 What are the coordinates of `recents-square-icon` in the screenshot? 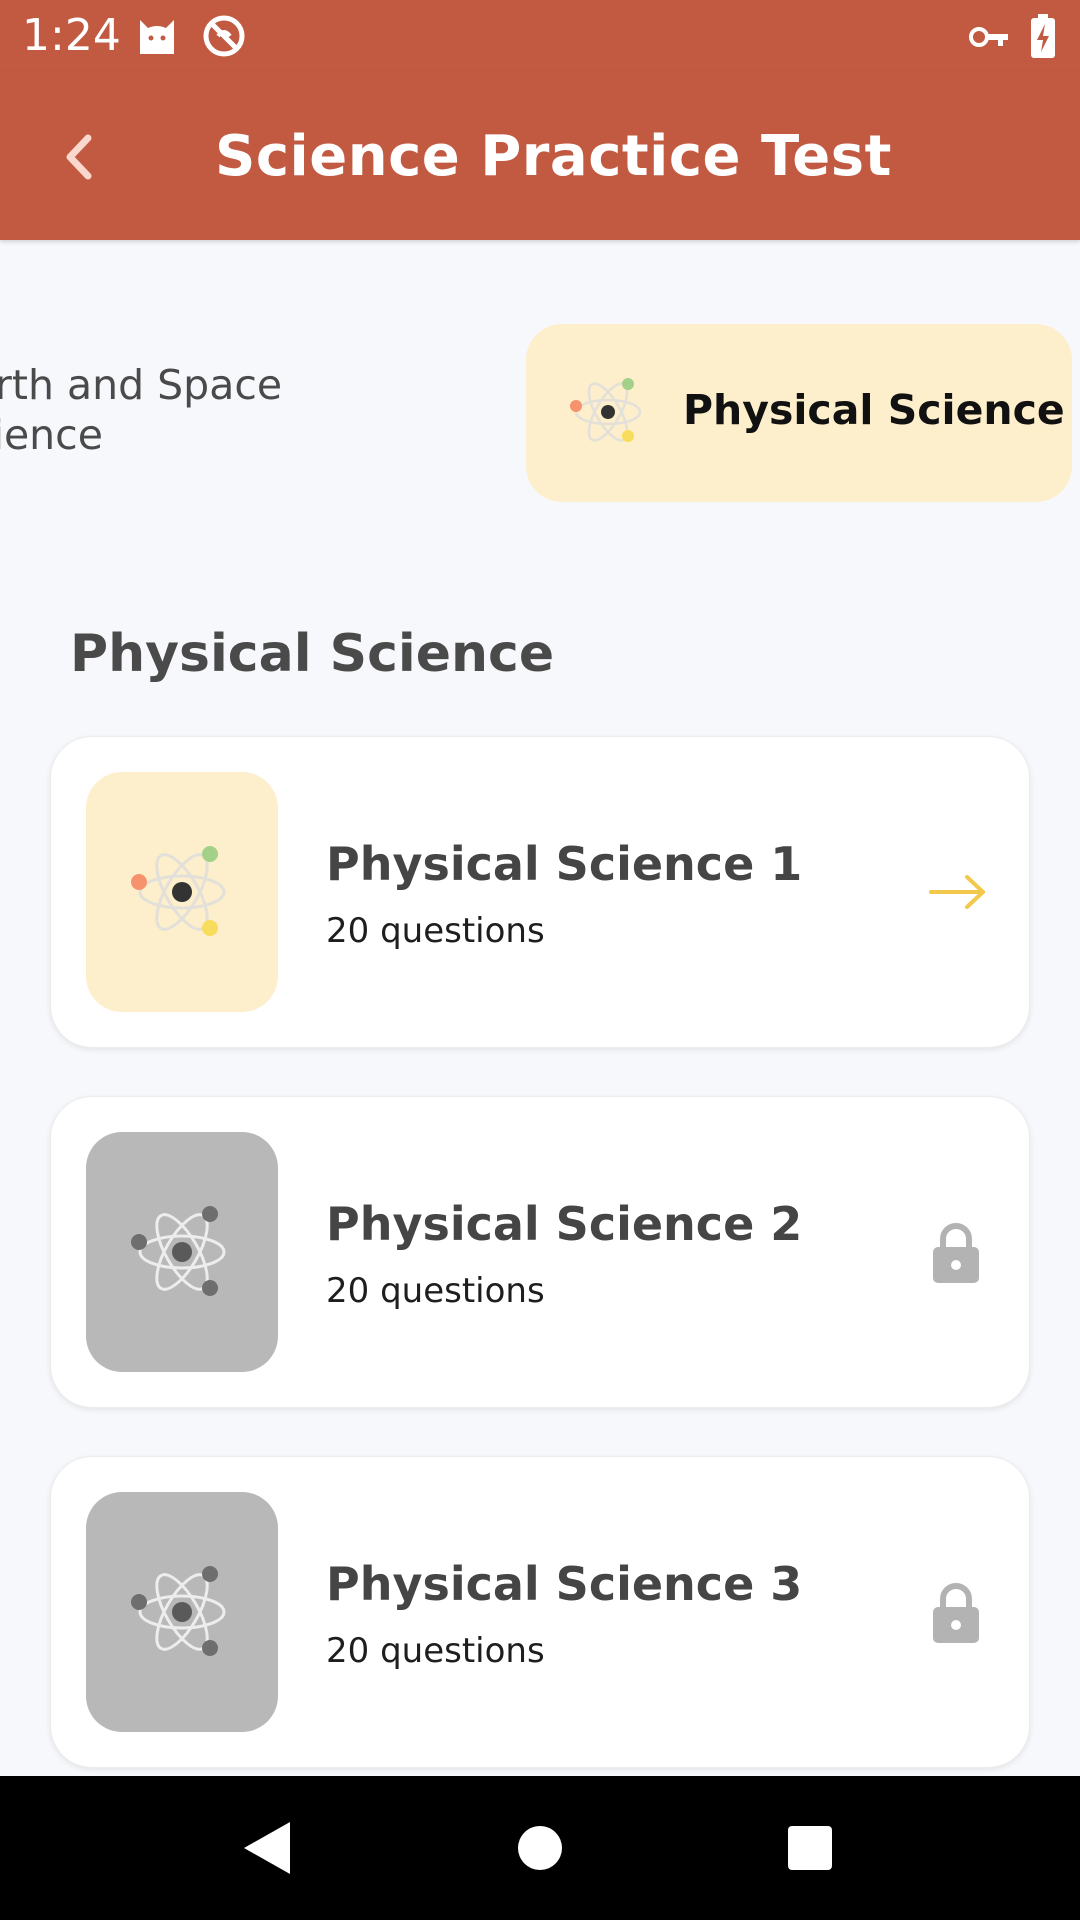 It's located at (810, 1848).